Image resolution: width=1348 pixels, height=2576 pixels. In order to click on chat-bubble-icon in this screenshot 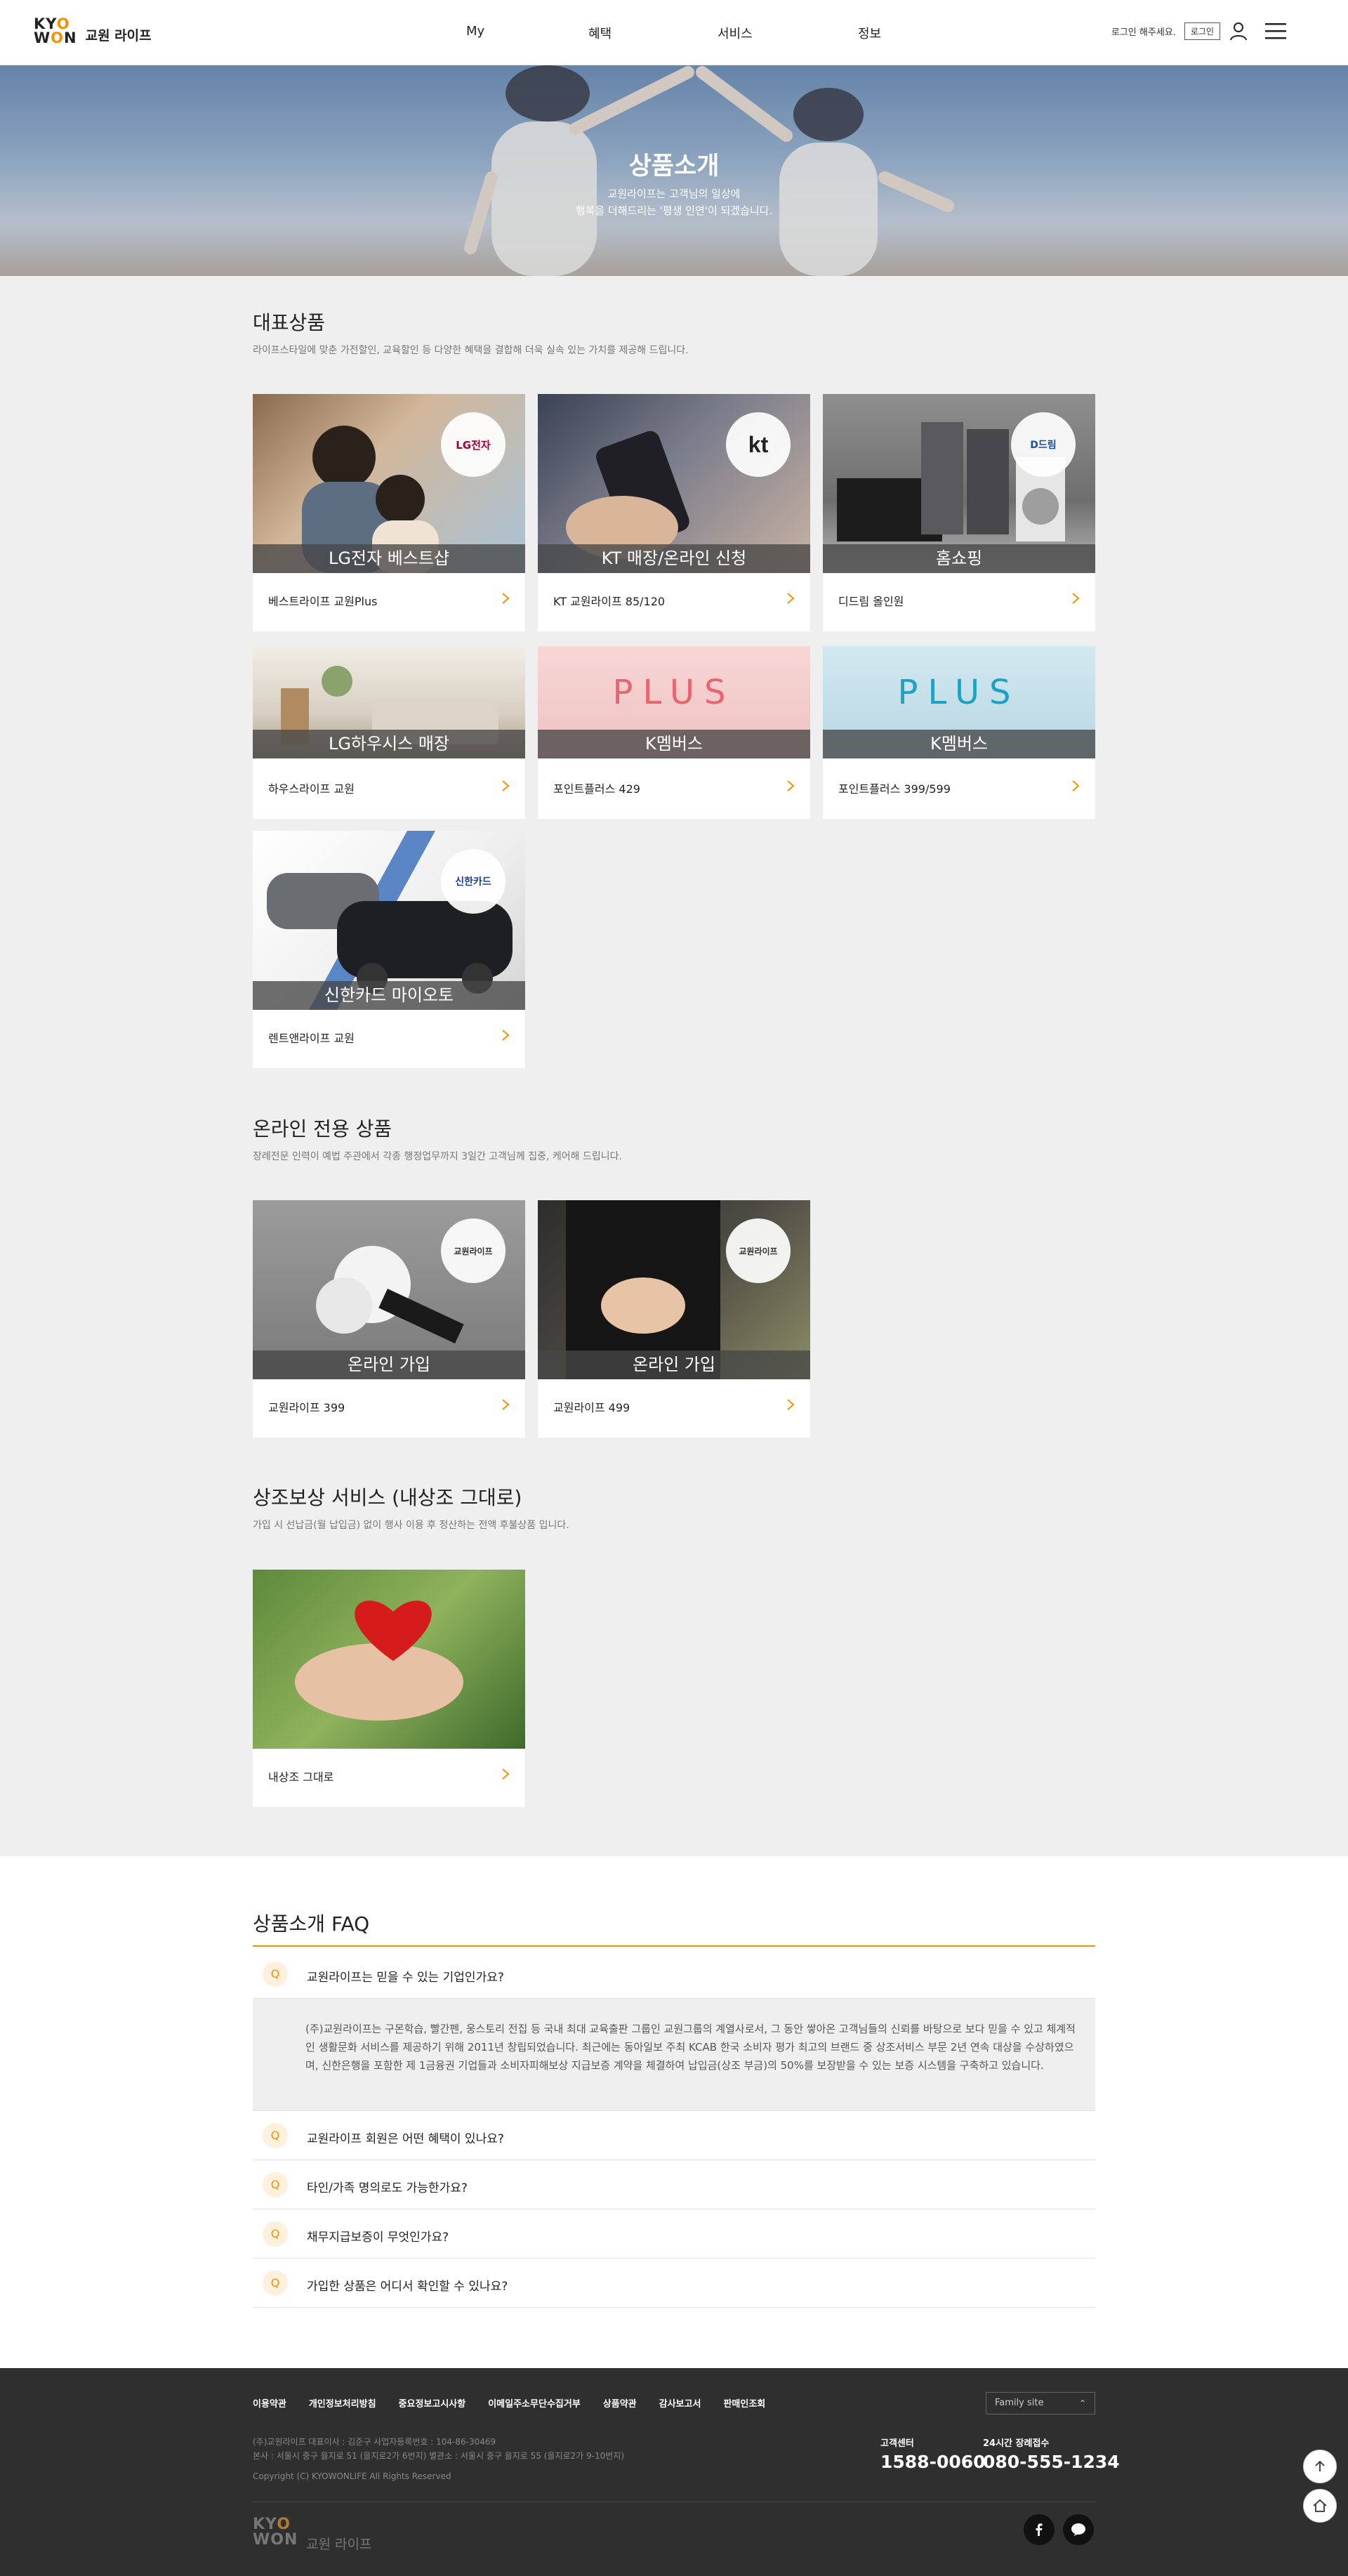, I will do `click(1078, 2529)`.